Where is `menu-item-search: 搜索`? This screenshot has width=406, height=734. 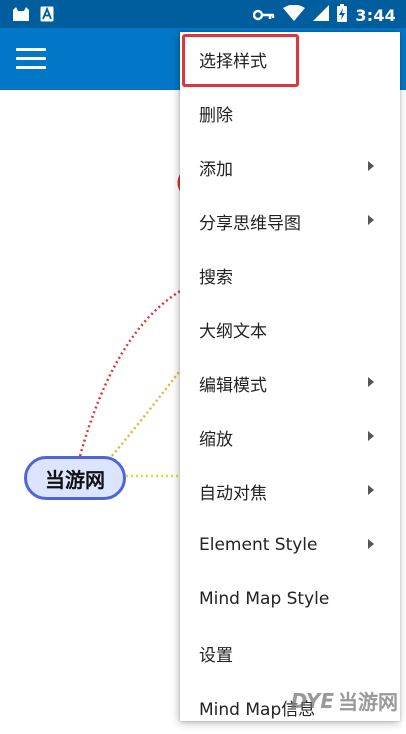 menu-item-search: 搜索 is located at coordinates (290, 275).